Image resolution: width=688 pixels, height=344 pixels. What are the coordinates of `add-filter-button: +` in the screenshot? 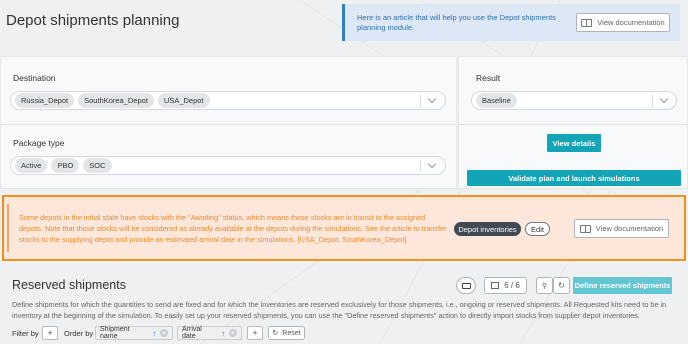 It's located at (50, 333).